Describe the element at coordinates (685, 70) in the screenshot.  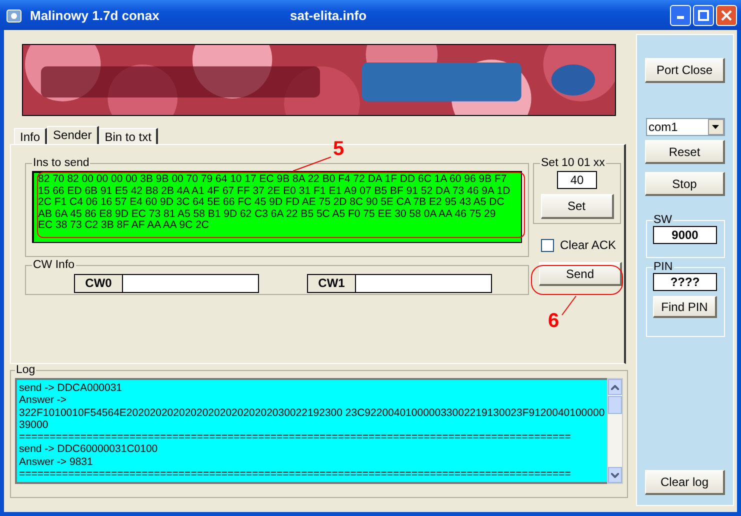
I see `port-close-button: Port Close` at that location.